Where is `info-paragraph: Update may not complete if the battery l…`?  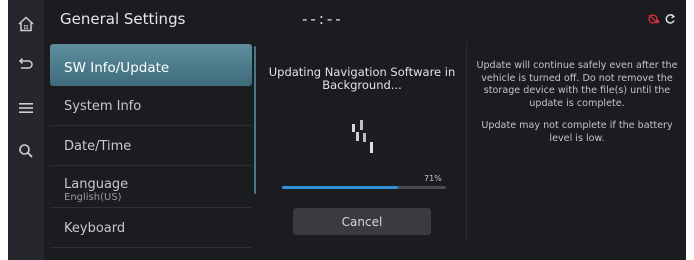
info-paragraph: Update may not complete if the battery l… is located at coordinates (577, 132).